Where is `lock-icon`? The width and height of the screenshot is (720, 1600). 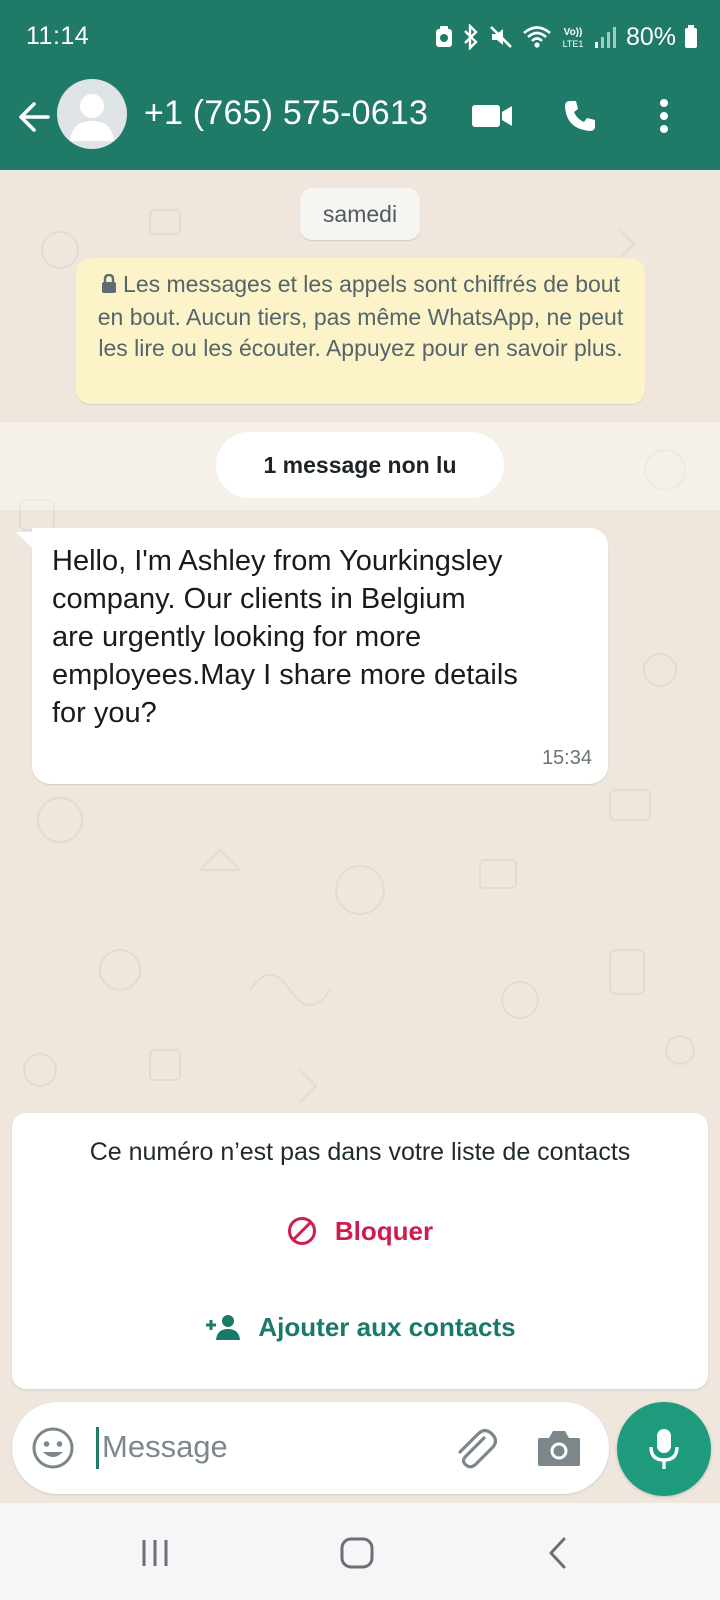
lock-icon is located at coordinates (109, 286).